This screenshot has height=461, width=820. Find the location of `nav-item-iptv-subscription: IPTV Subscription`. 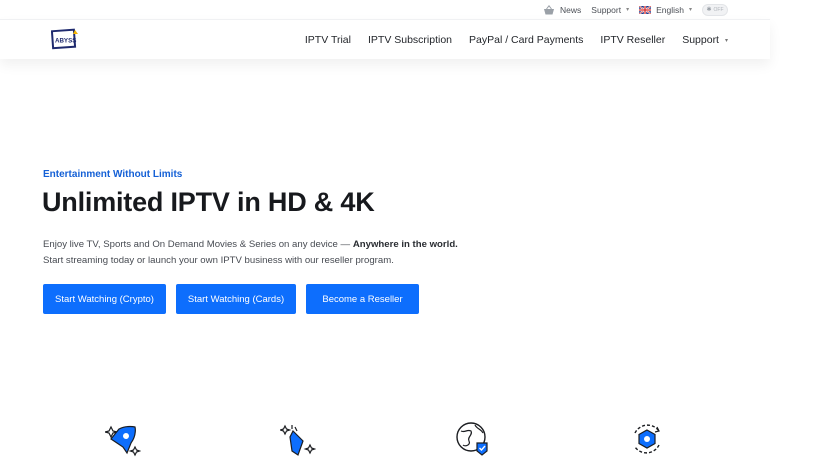

nav-item-iptv-subscription: IPTV Subscription is located at coordinates (410, 40).